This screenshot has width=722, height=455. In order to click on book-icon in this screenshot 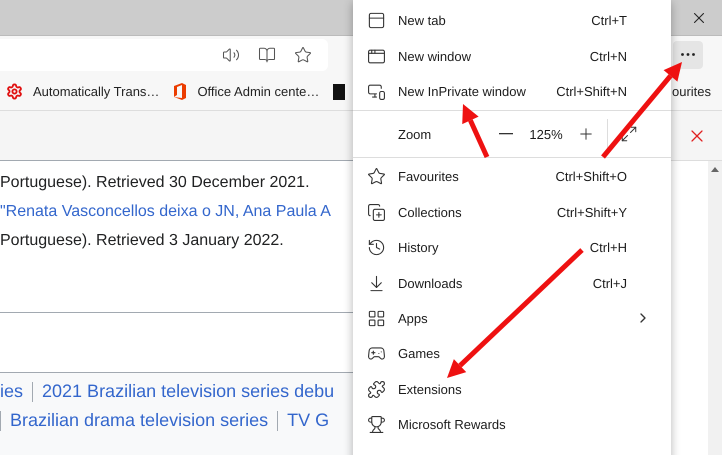, I will do `click(267, 55)`.